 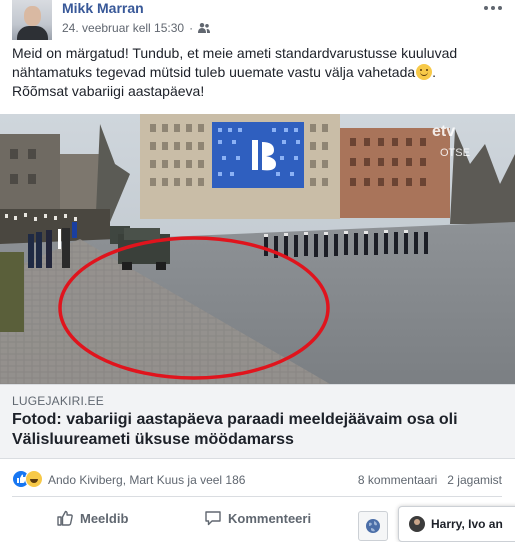 I want to click on post-timestamp: 24. veebruar kell 15:30, so click(x=123, y=28).